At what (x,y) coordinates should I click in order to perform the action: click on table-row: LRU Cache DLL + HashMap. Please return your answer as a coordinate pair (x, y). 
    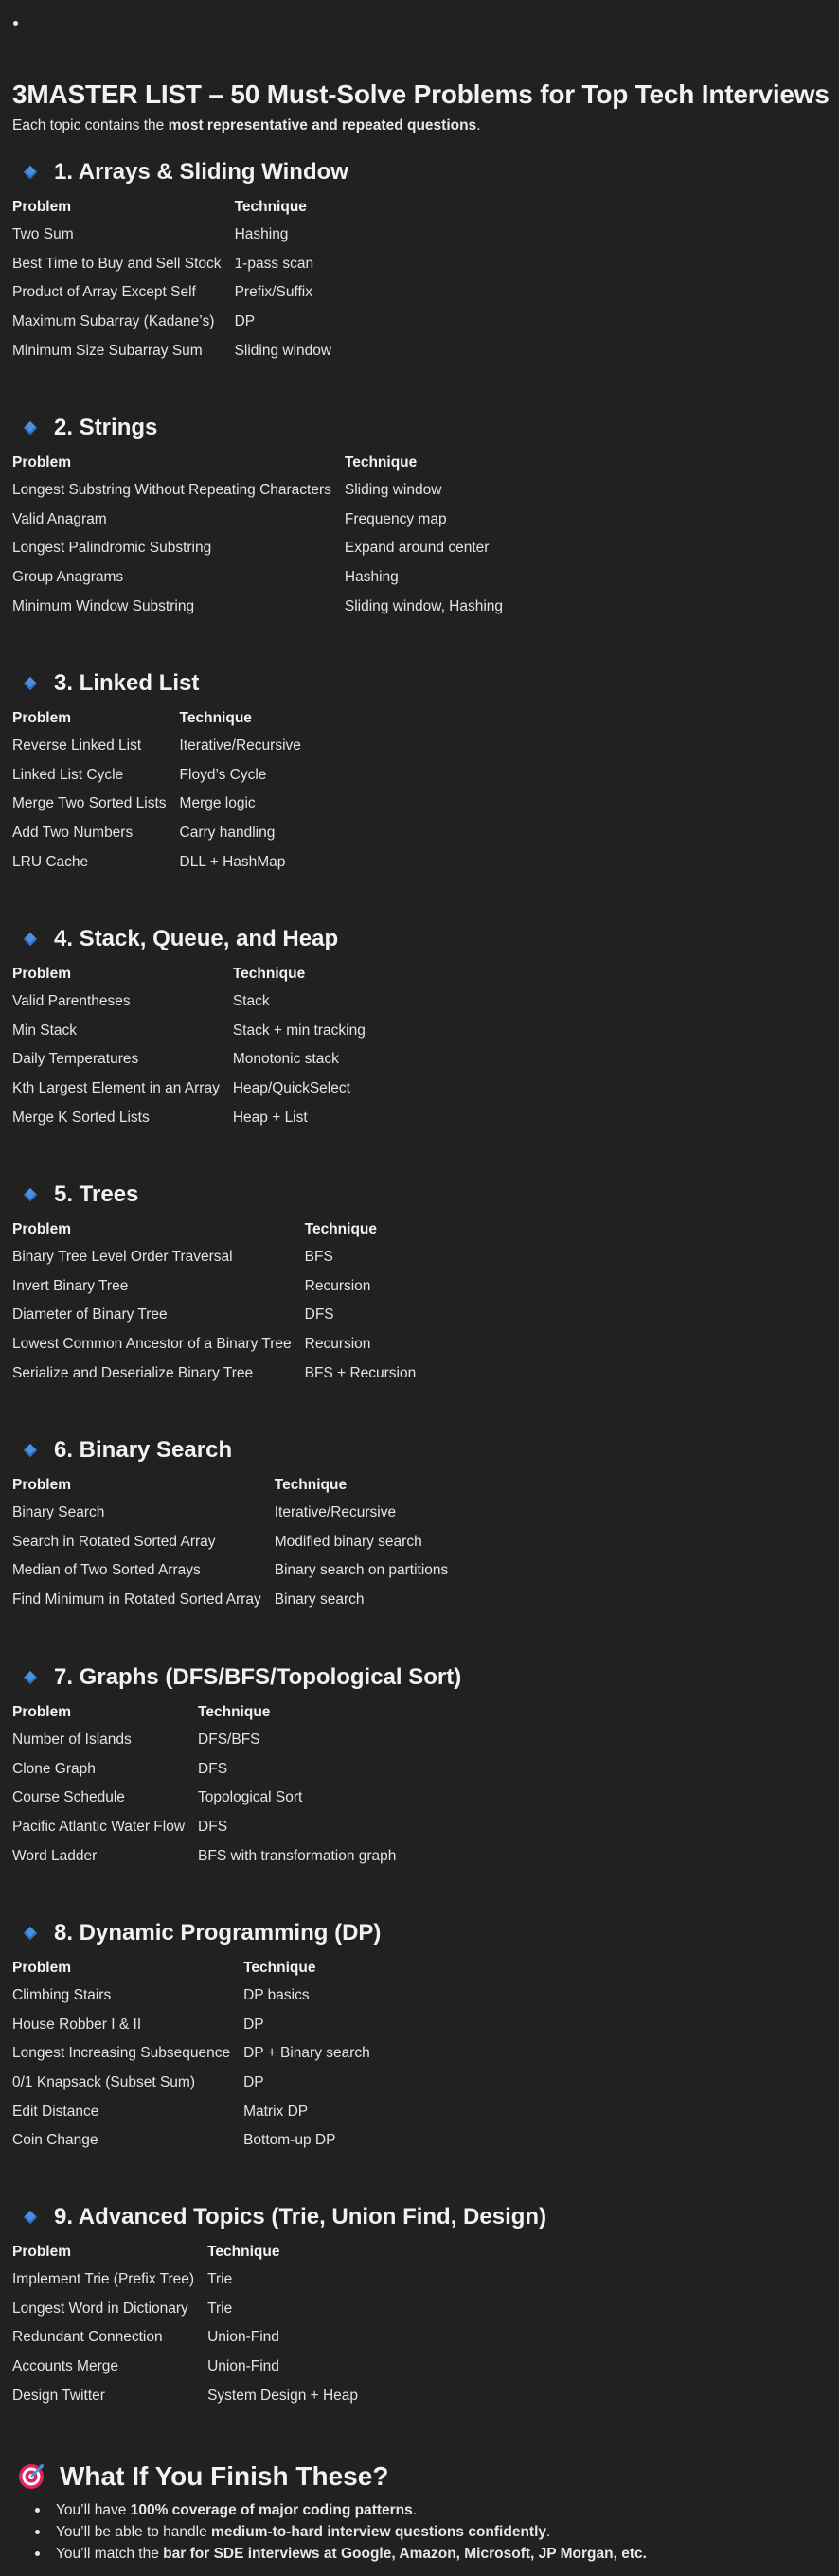
    Looking at the image, I should click on (163, 862).